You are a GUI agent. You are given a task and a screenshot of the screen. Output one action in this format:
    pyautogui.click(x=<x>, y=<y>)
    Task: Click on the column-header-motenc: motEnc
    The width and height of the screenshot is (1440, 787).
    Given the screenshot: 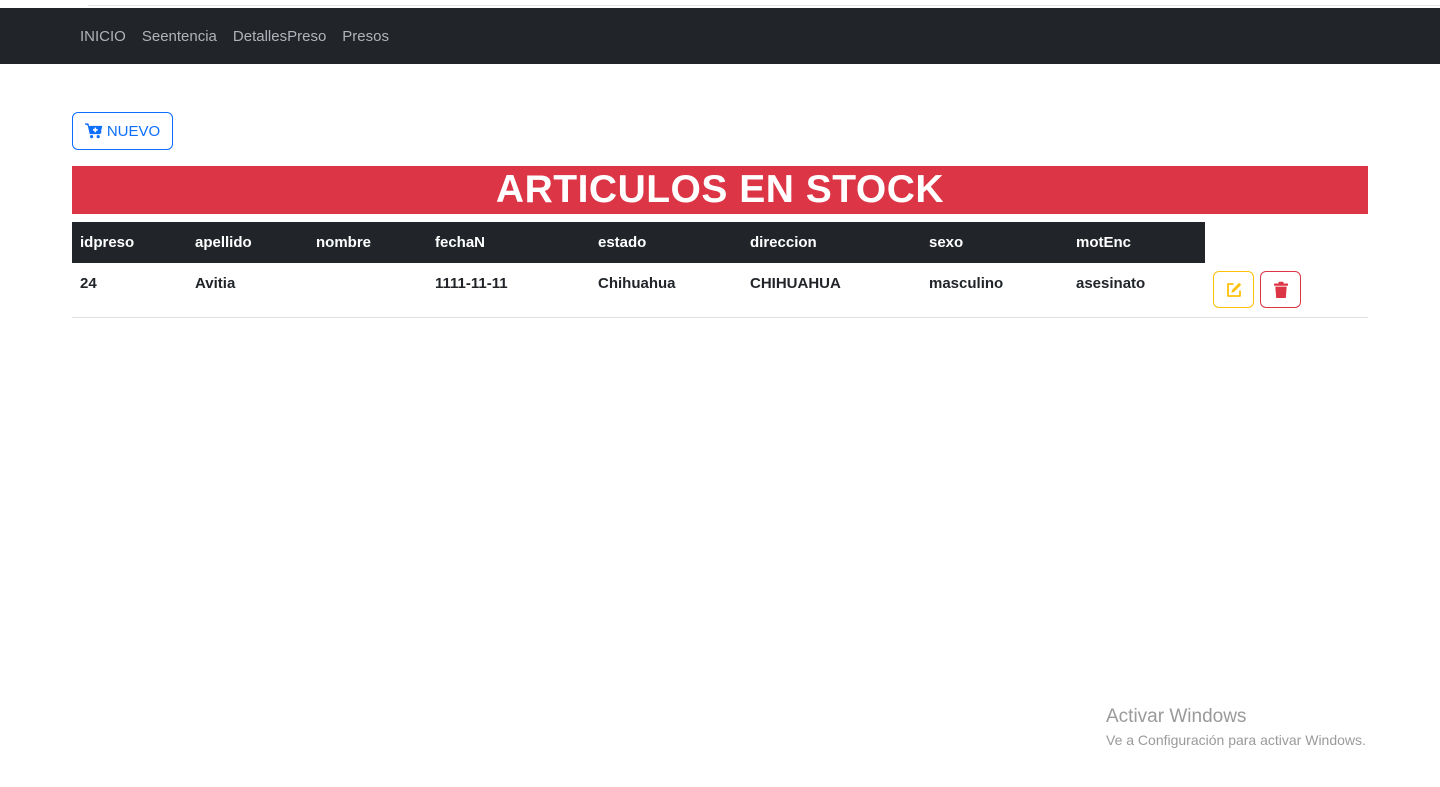 What is the action you would take?
    pyautogui.click(x=1104, y=242)
    